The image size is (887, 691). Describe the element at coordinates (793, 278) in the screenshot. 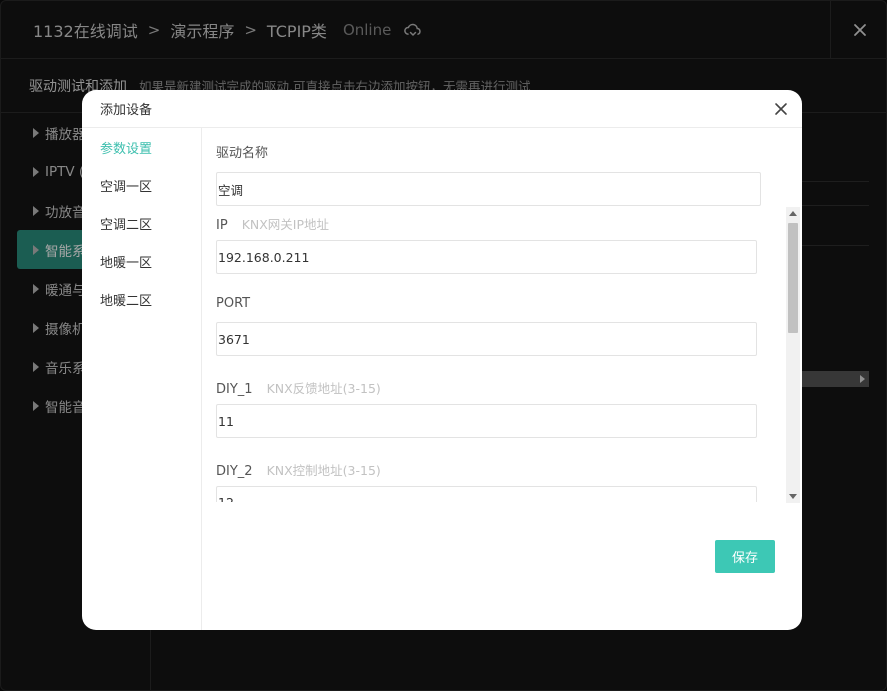

I see `scroll-thumb` at that location.